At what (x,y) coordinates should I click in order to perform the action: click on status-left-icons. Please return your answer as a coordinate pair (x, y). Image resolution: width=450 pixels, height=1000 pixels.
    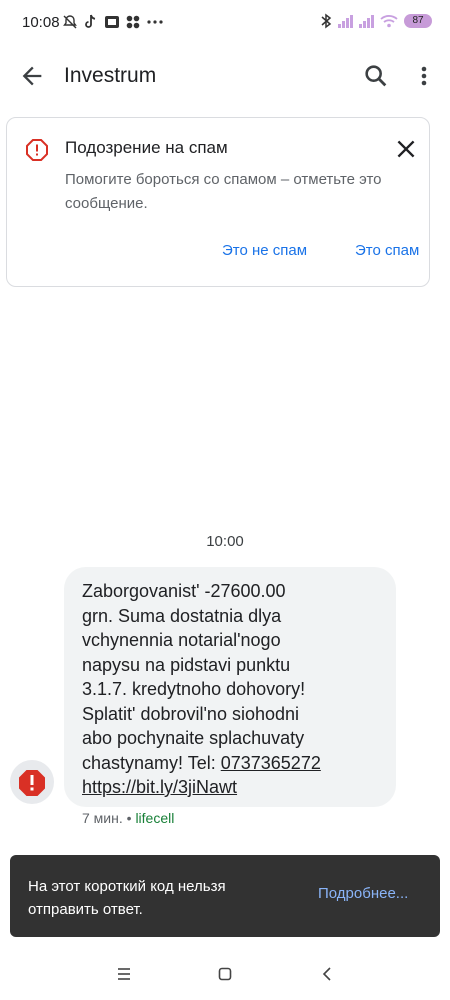
    Looking at the image, I should click on (113, 22).